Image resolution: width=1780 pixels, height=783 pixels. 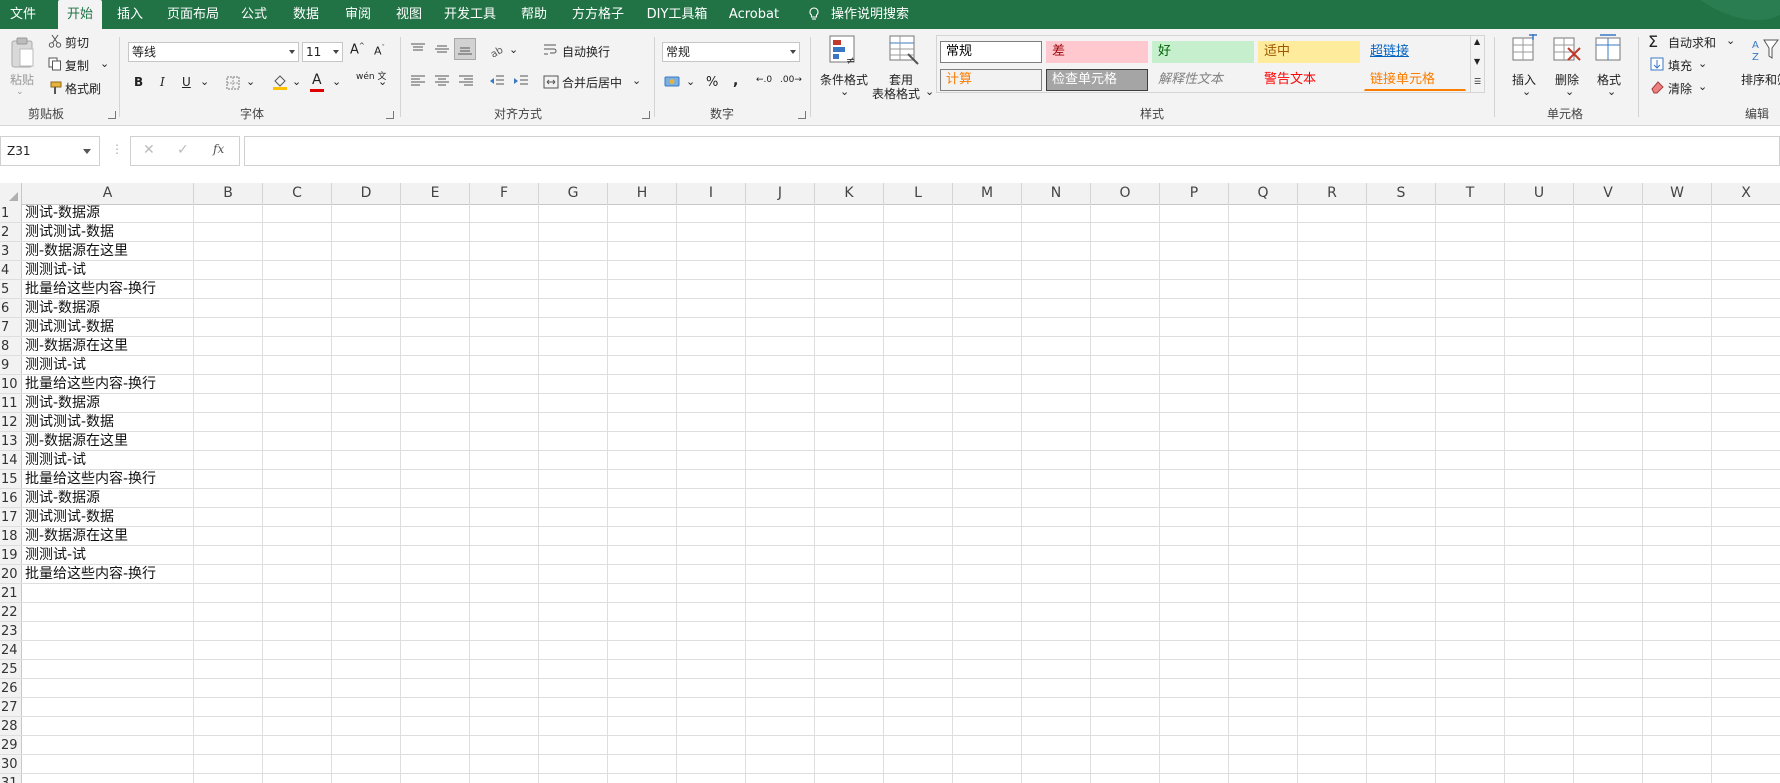 I want to click on font-name-combo: 等线, so click(x=213, y=52).